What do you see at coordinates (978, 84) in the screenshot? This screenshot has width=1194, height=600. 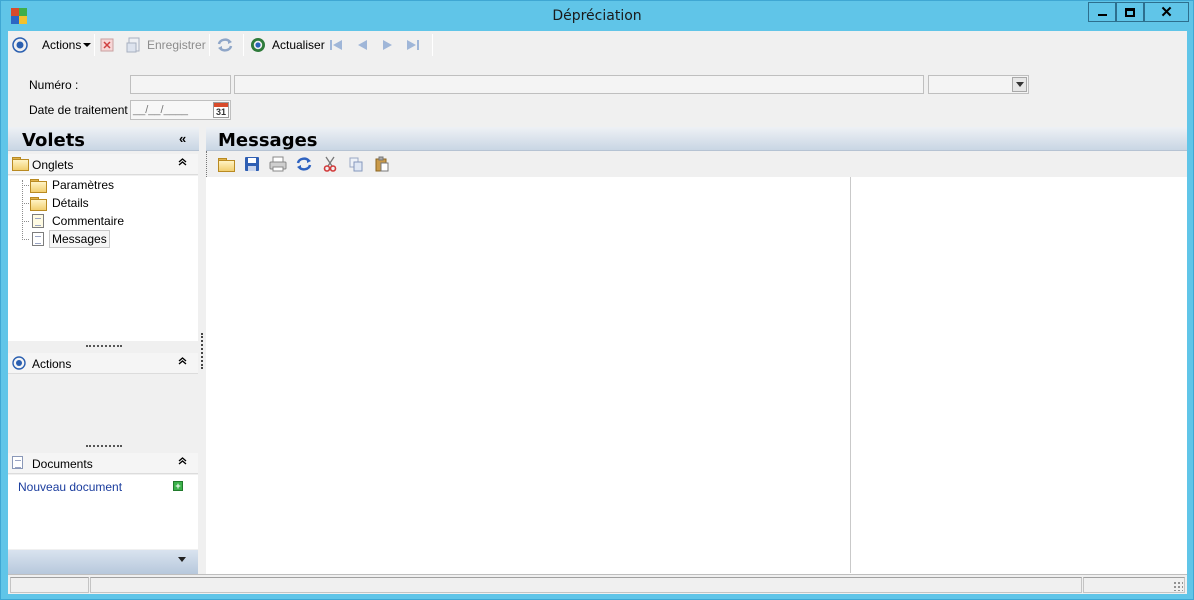 I see `type-select` at bounding box center [978, 84].